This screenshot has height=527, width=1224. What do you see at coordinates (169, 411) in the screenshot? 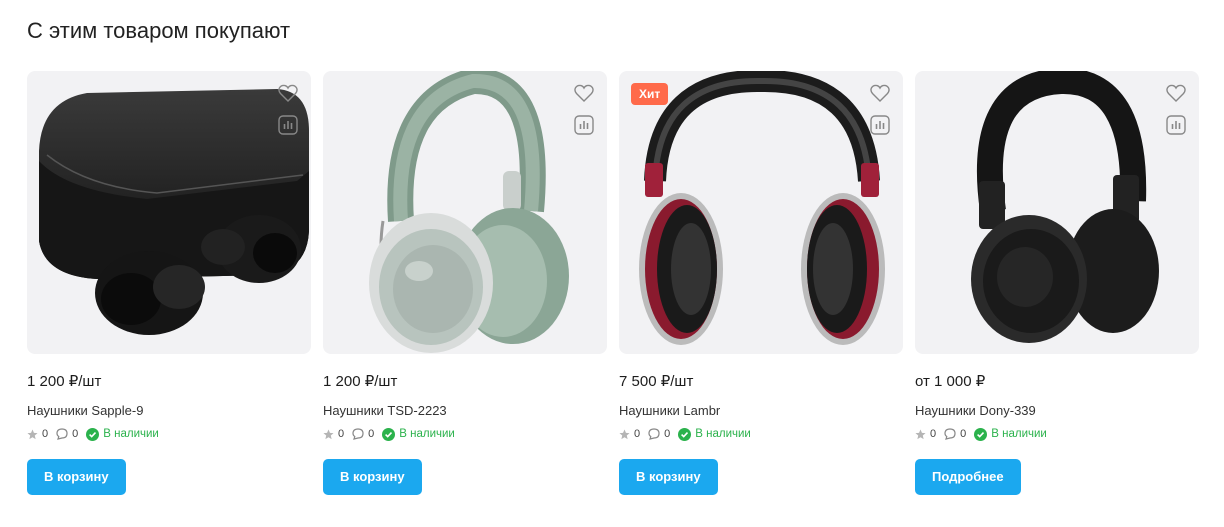
I see `product-name: Наушники Sapple-9` at bounding box center [169, 411].